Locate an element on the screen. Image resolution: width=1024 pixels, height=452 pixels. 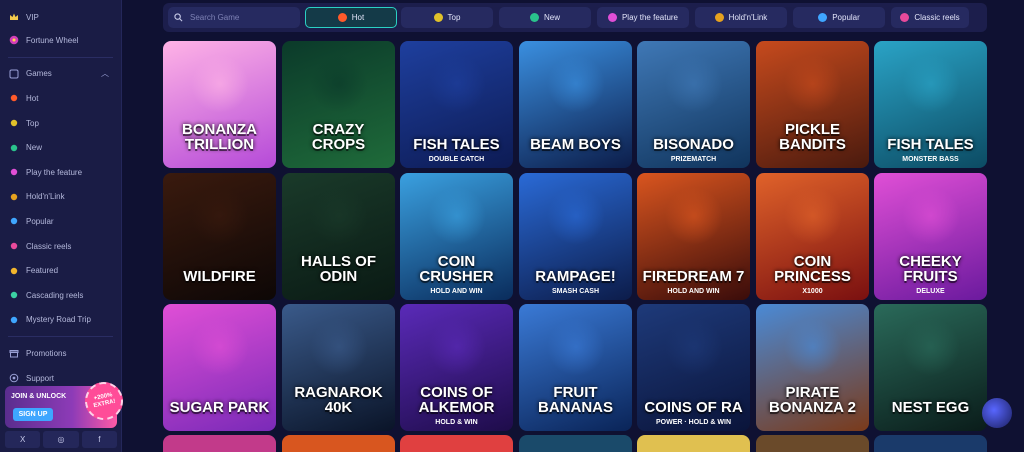
game-tile: FIREDREAM 7 HOLD AND WIN is located at coordinates (693, 236).